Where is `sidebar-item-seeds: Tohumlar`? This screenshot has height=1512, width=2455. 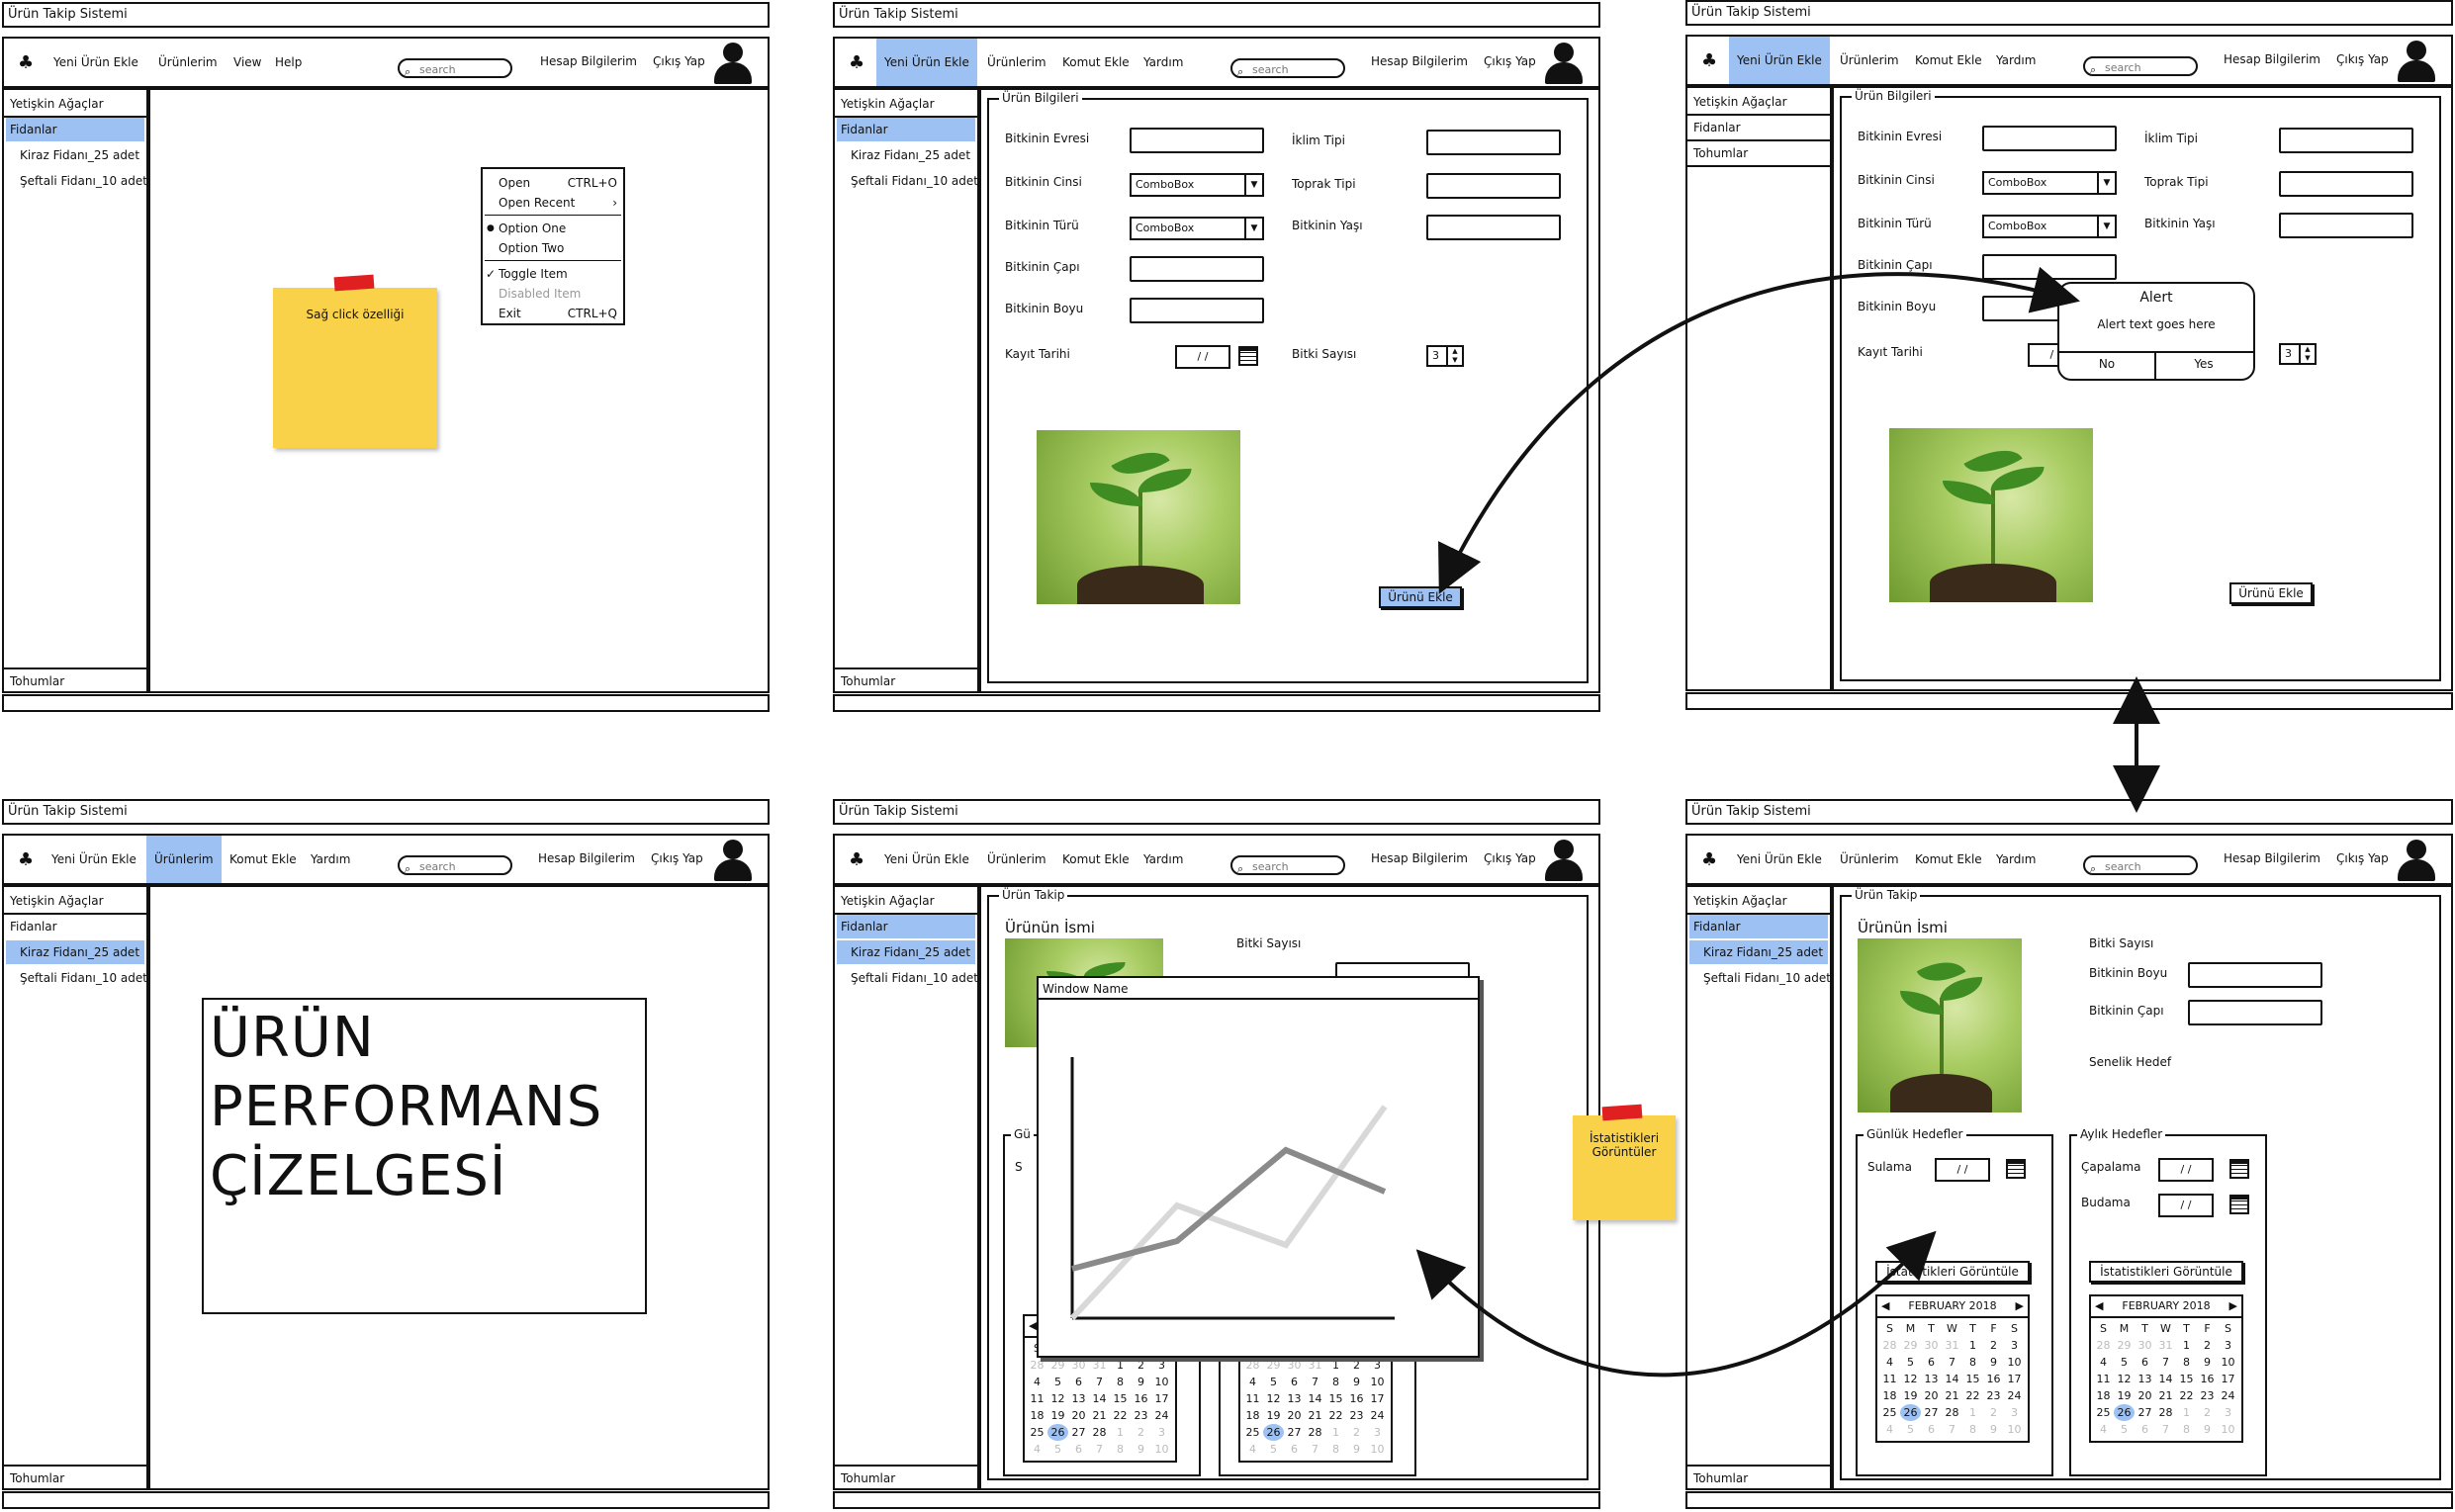
sidebar-item-seeds: Tohumlar is located at coordinates (1758, 153).